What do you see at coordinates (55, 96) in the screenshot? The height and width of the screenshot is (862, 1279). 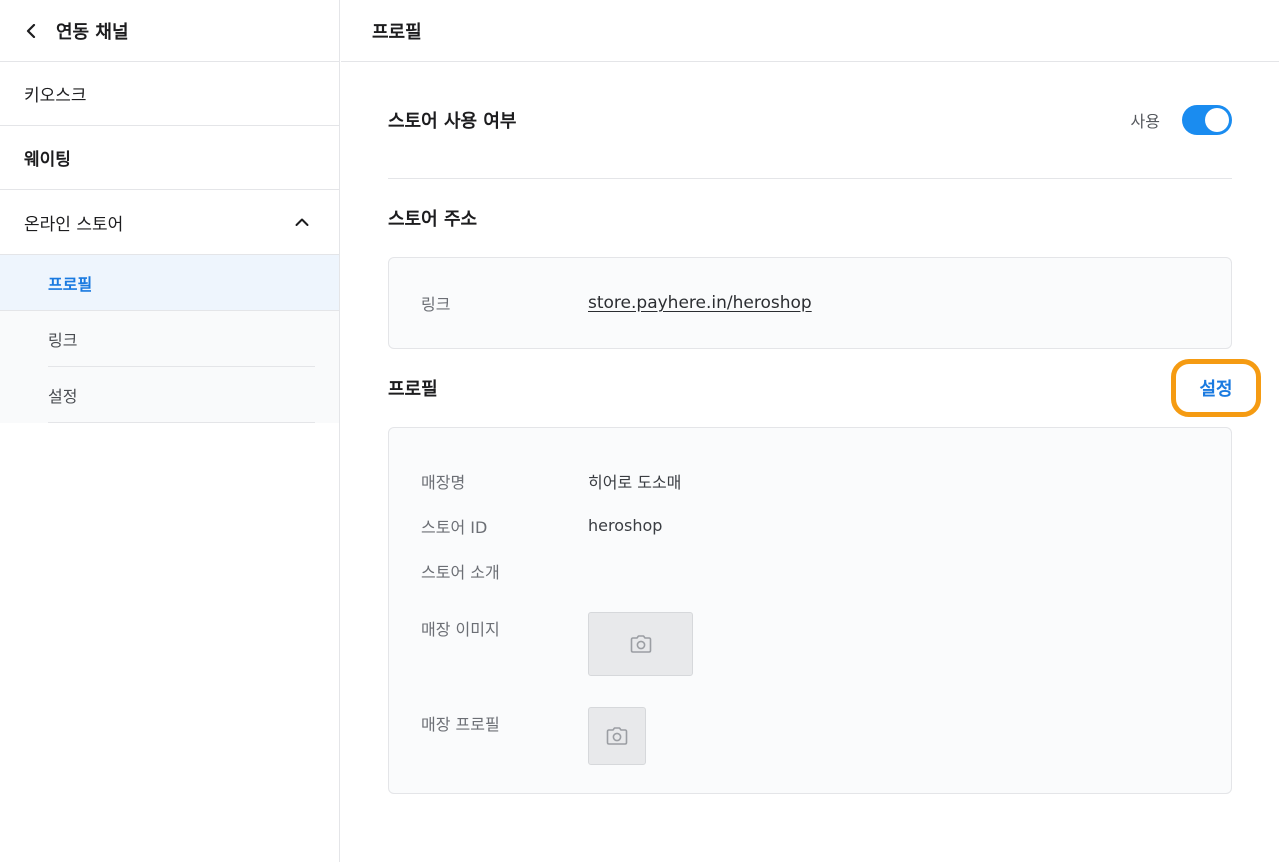 I see `sidebar-item-label: 키오스크` at bounding box center [55, 96].